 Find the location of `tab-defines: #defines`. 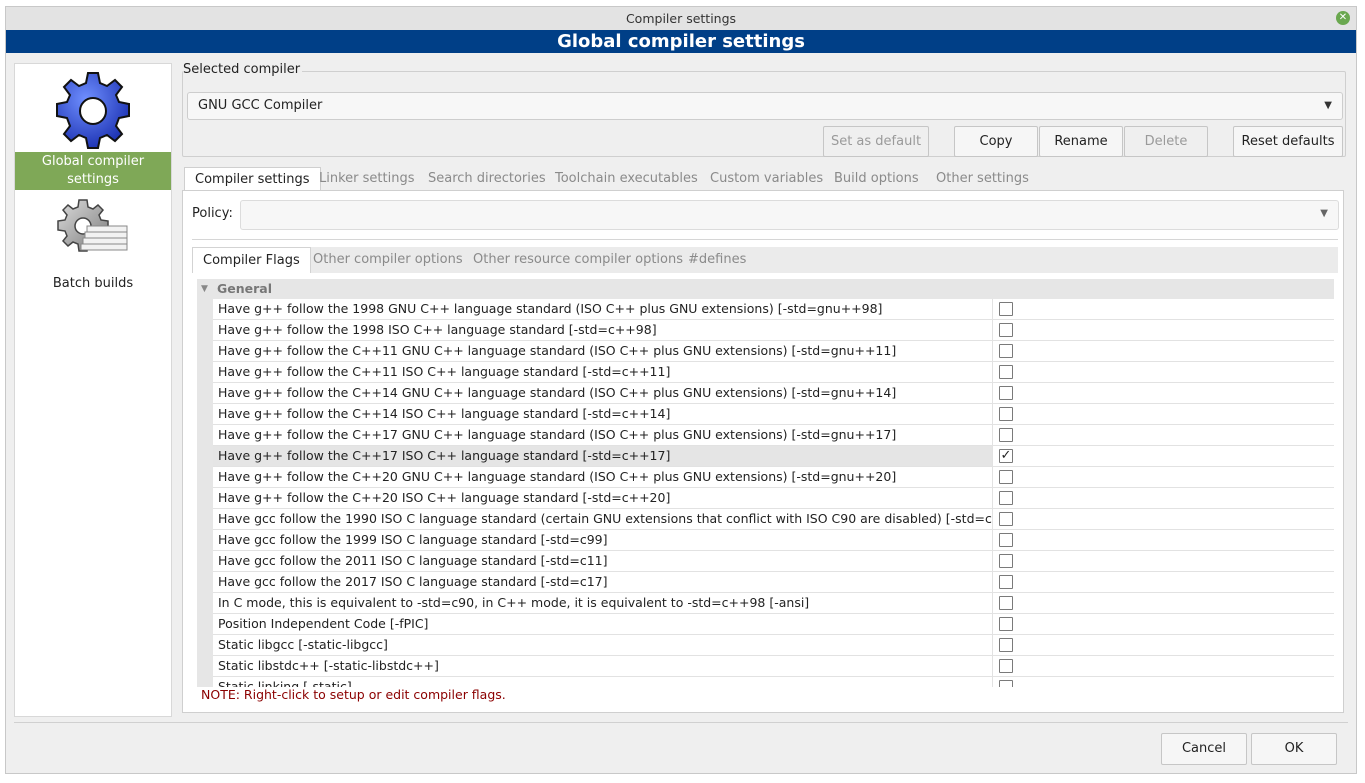

tab-defines: #defines is located at coordinates (717, 260).